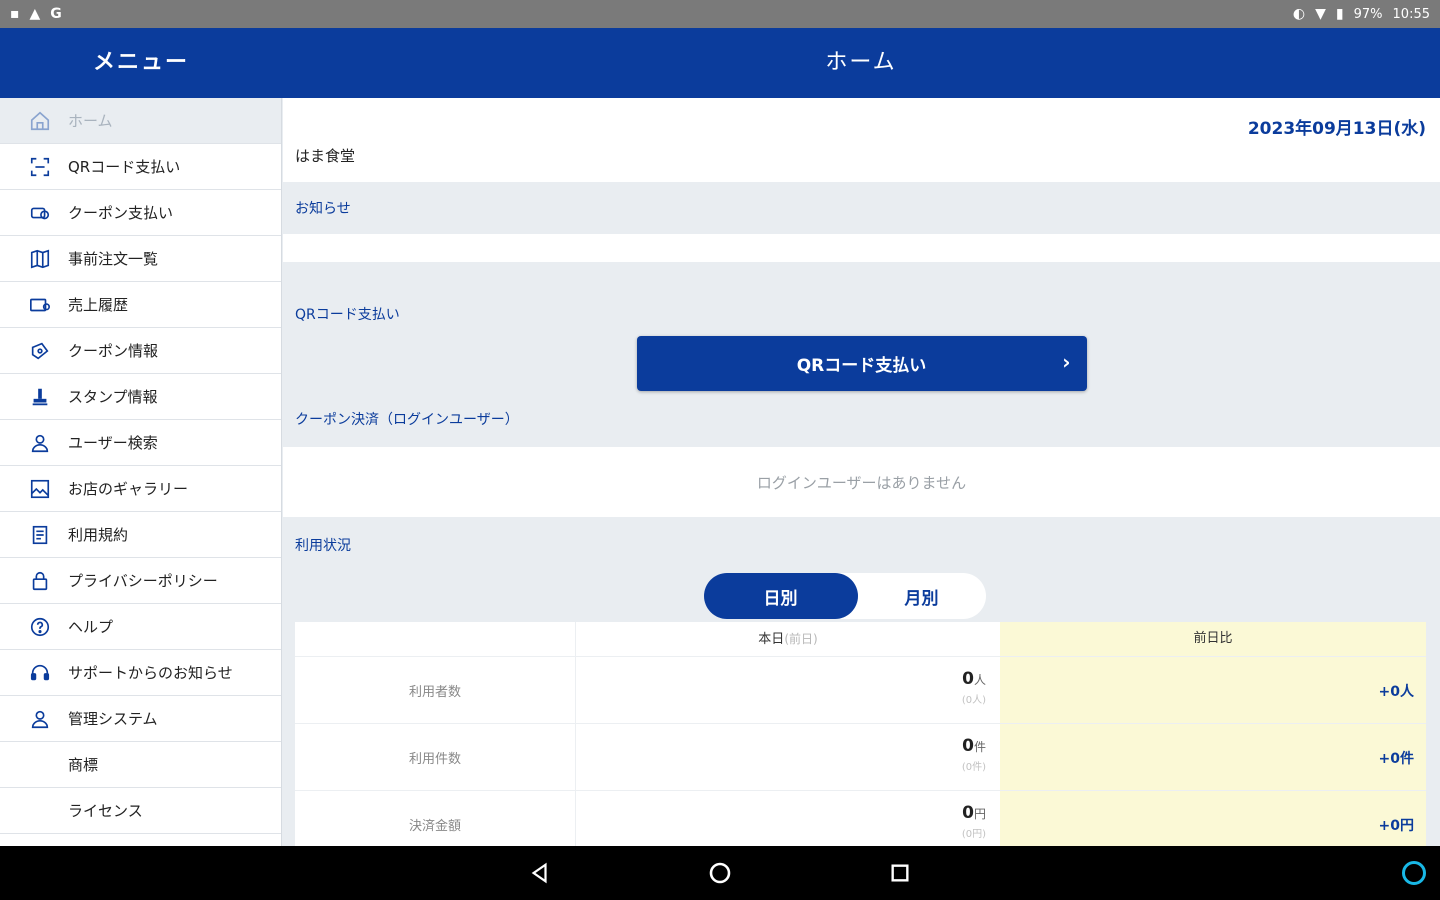 The image size is (1440, 900). Describe the element at coordinates (40, 443) in the screenshot. I see `user-icon` at that location.